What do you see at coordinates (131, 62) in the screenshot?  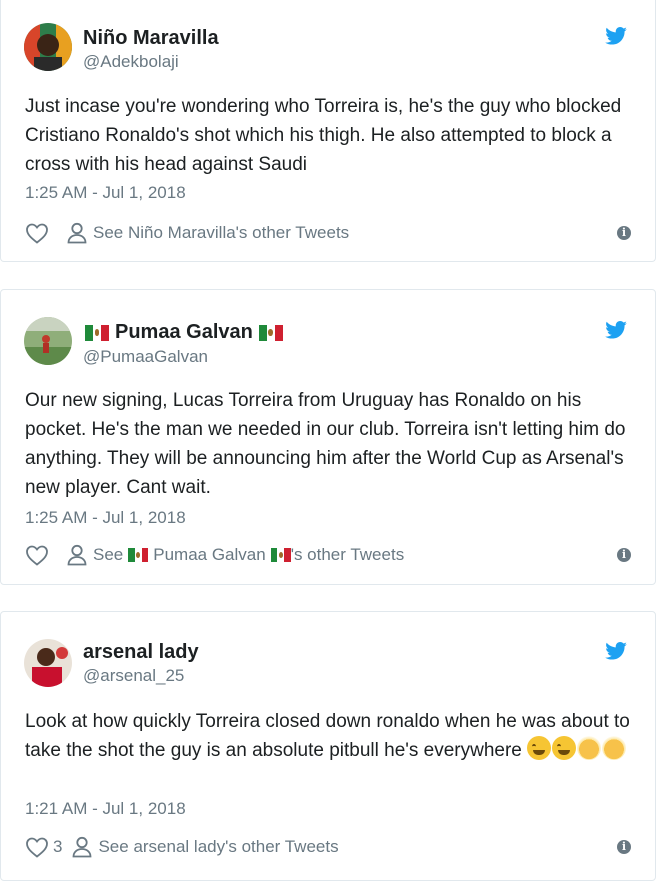 I see `author-handle: @Adekbolaji` at bounding box center [131, 62].